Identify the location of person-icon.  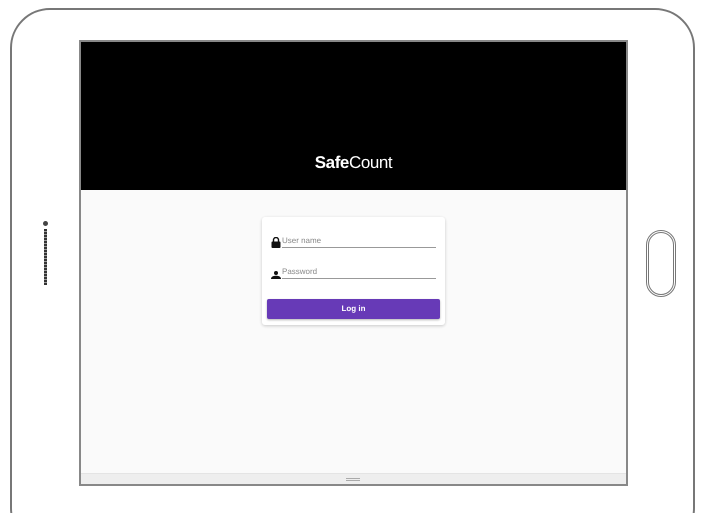
(275, 275).